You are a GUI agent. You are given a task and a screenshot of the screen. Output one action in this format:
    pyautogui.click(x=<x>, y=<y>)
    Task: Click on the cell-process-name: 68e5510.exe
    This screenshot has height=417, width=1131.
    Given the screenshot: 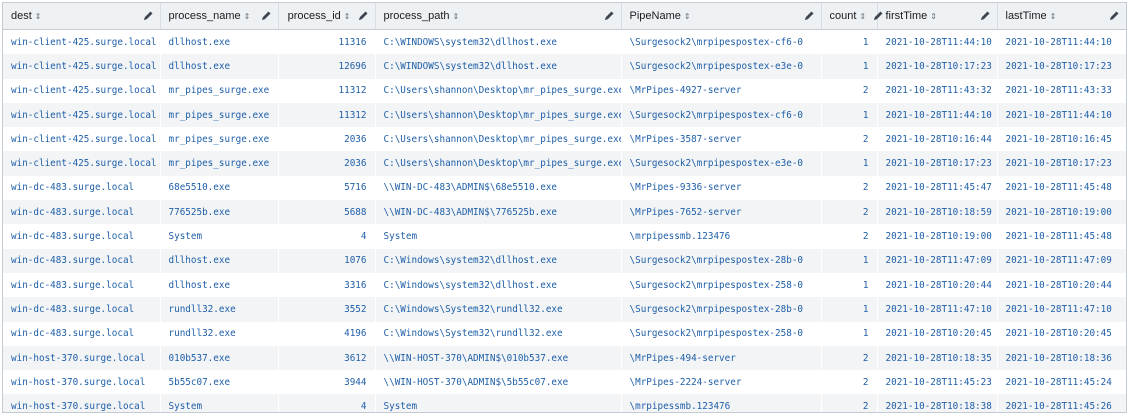 What is the action you would take?
    pyautogui.click(x=219, y=188)
    